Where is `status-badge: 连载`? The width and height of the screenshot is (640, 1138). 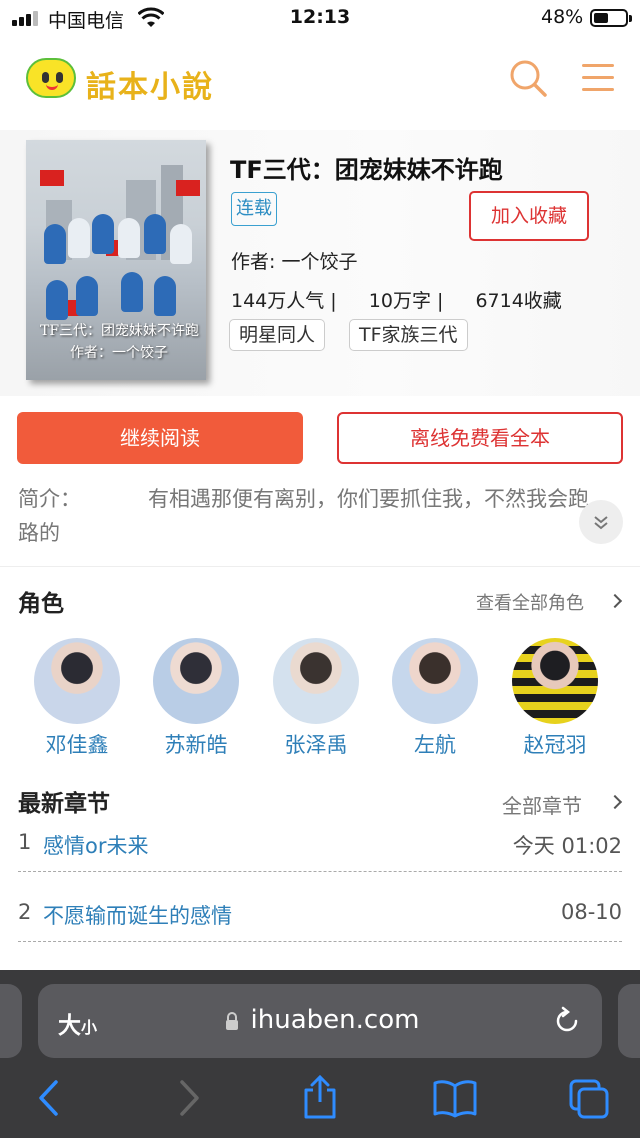 status-badge: 连载 is located at coordinates (254, 209).